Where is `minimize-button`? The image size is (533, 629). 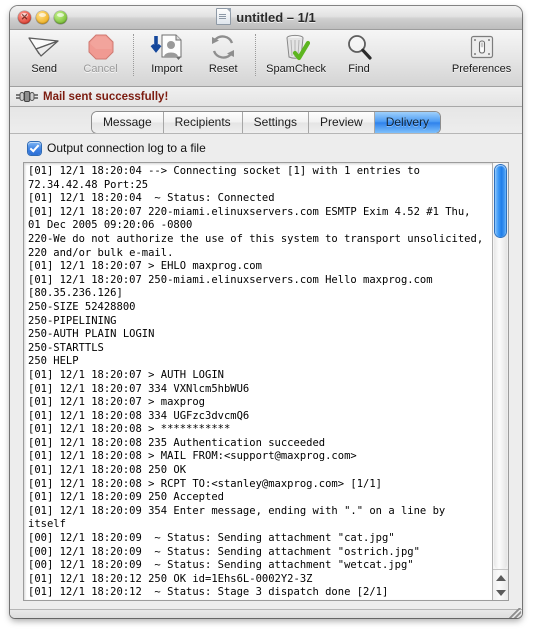 minimize-button is located at coordinates (42, 17).